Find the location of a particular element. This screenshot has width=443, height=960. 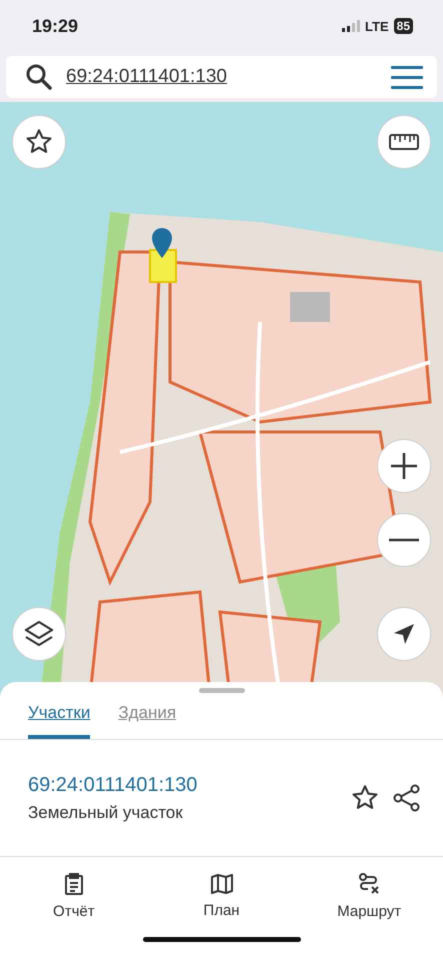

map-icon is located at coordinates (221, 884).